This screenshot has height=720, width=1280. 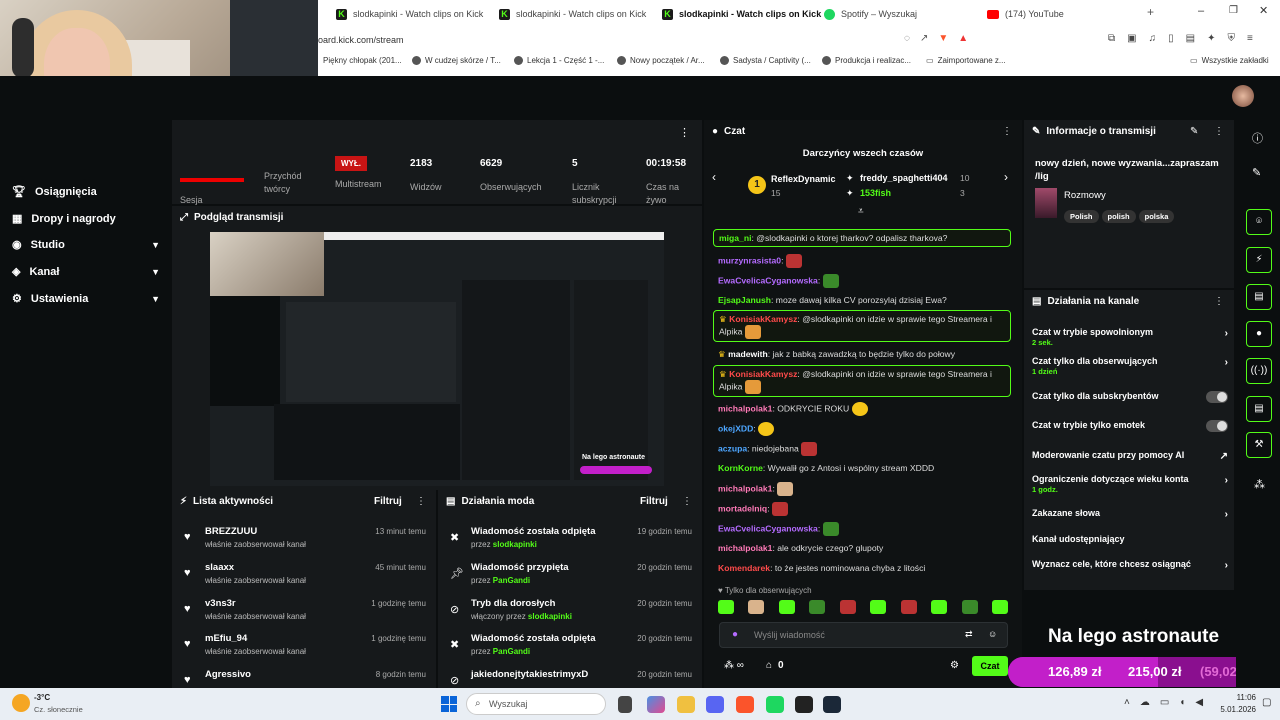 What do you see at coordinates (231, 531) in the screenshot?
I see `activity-user: BREZZUUU` at bounding box center [231, 531].